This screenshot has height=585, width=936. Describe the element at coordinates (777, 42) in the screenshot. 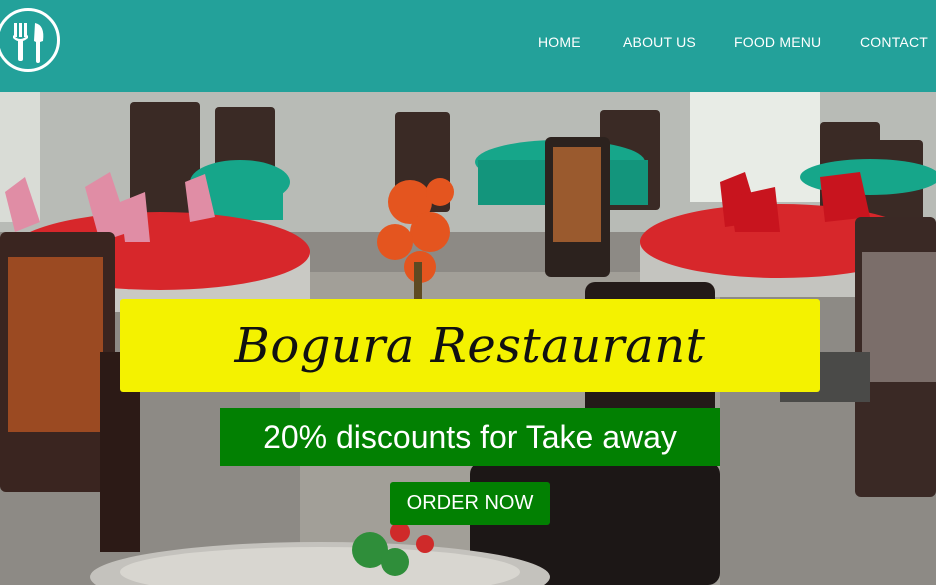

I see `nav-food-menu: FOOD MENU` at that location.